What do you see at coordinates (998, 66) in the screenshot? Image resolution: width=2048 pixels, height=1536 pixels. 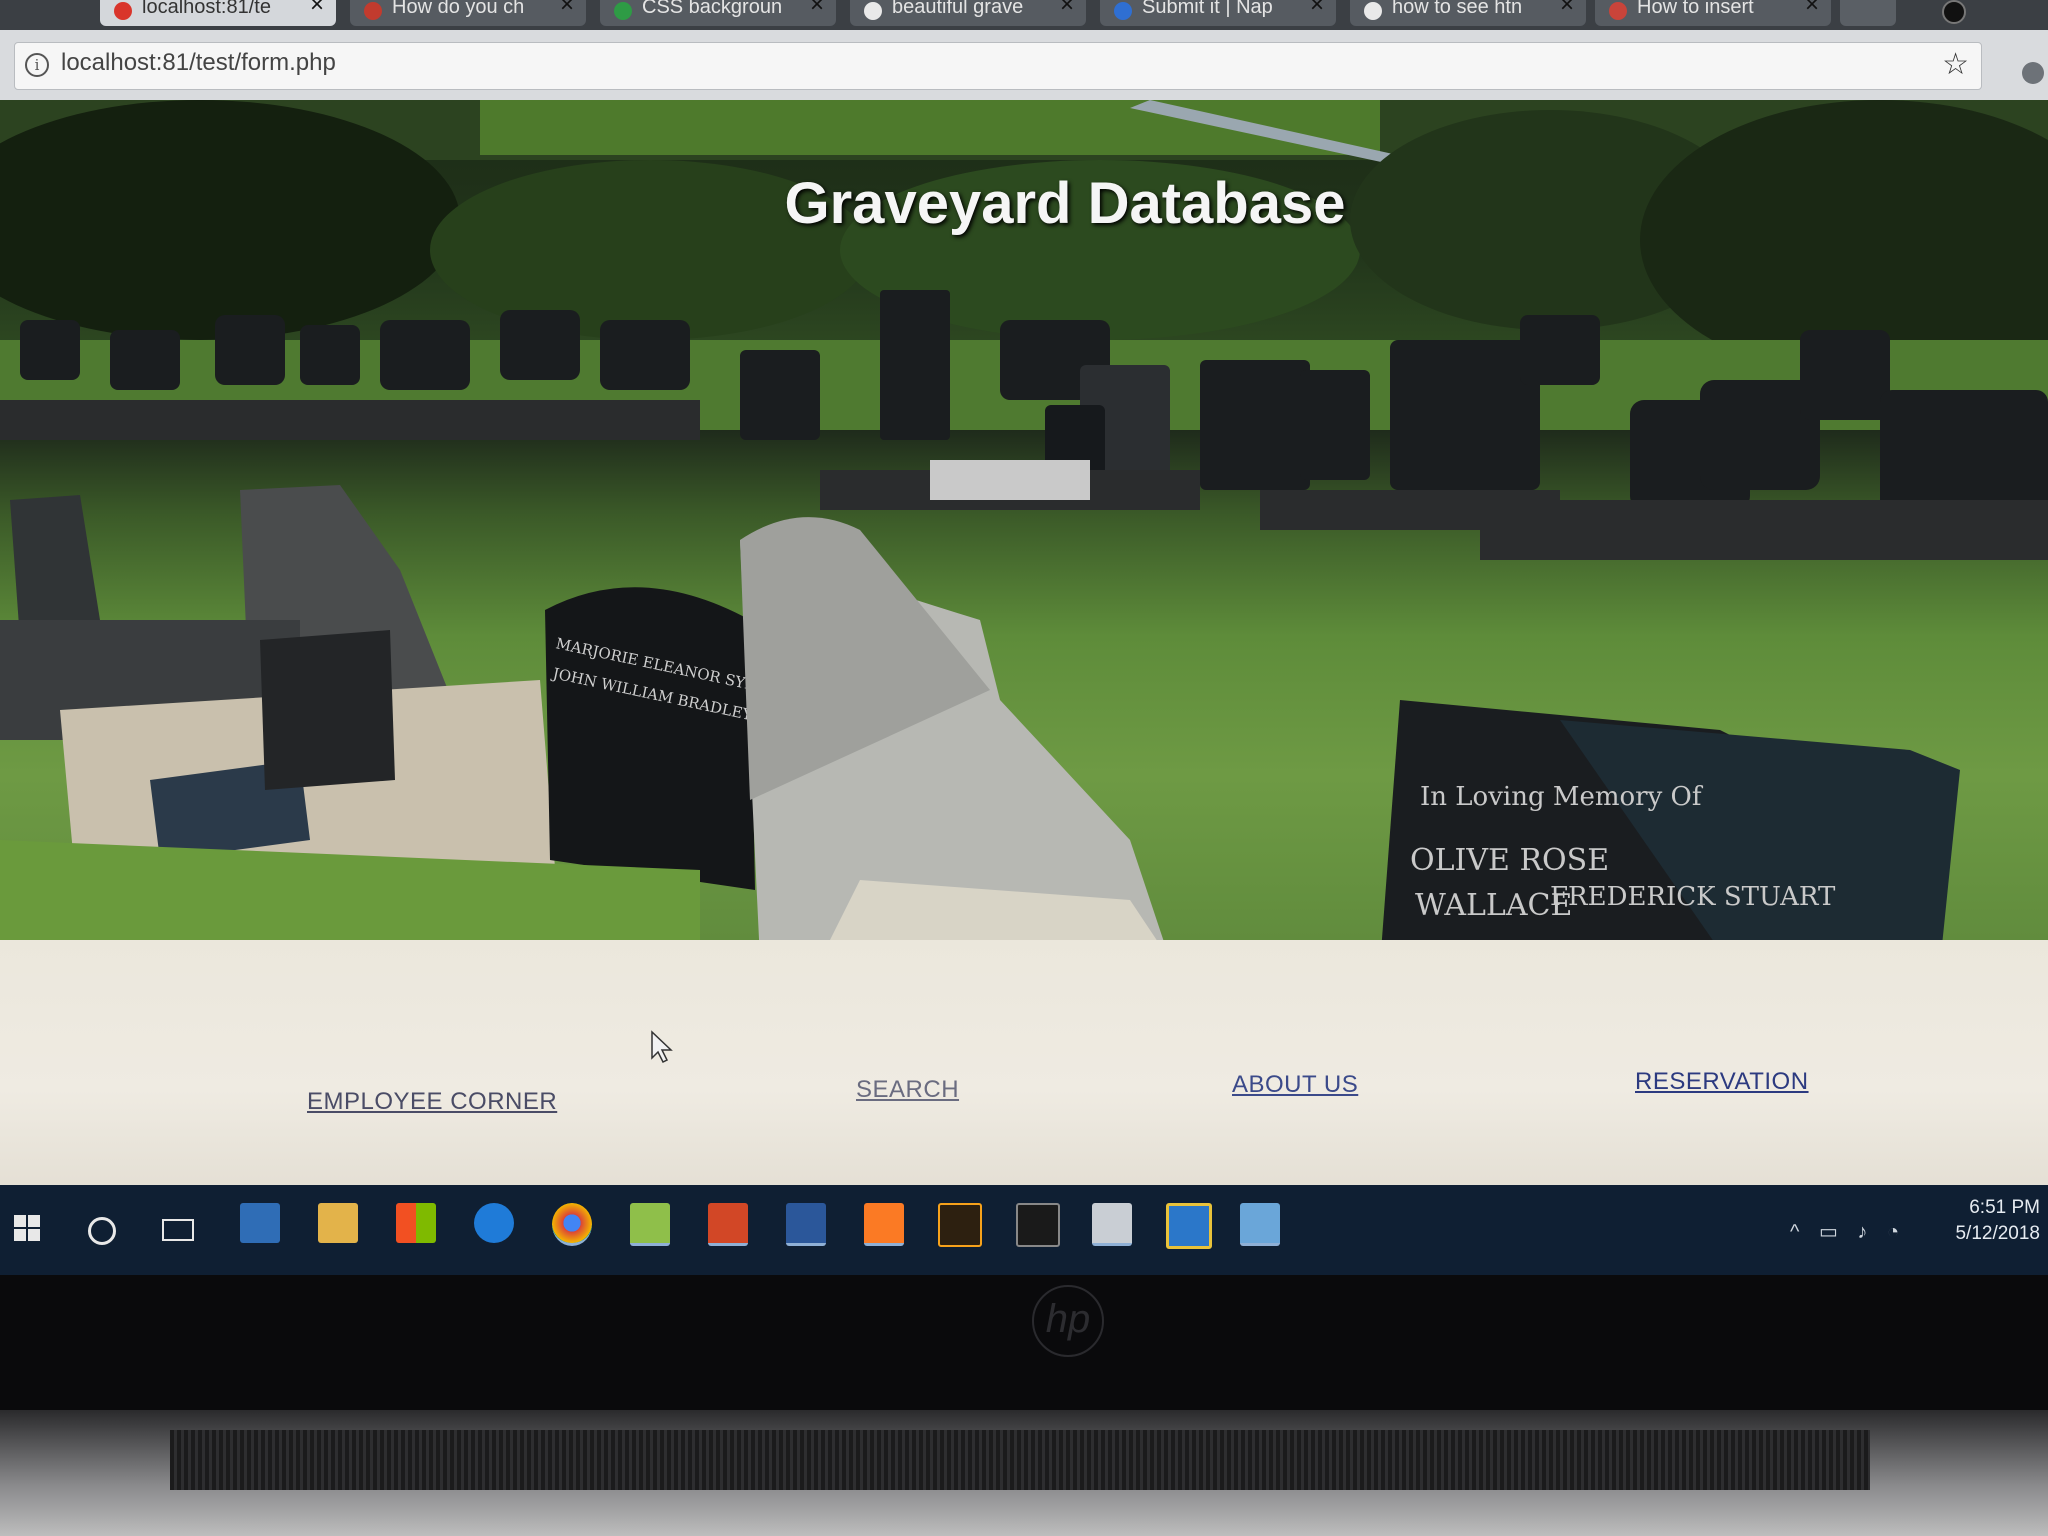 I see `address-bar: i localhost:81/test/form.php ☆` at bounding box center [998, 66].